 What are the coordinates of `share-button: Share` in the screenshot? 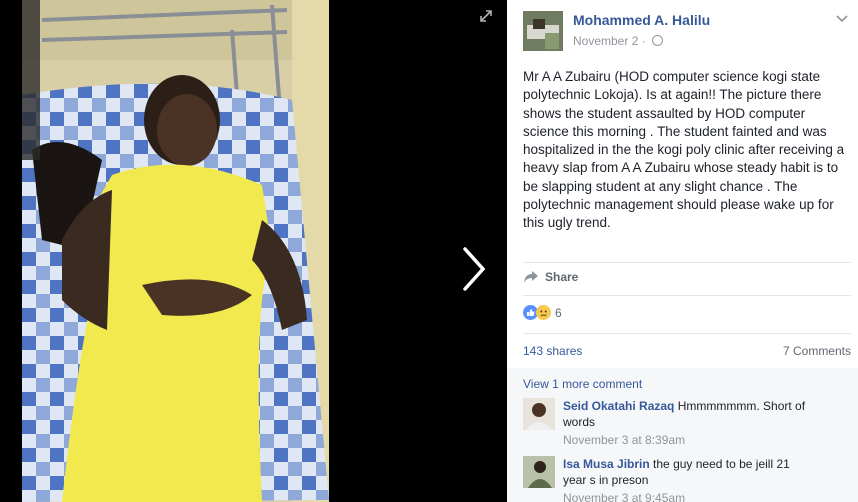 It's located at (550, 277).